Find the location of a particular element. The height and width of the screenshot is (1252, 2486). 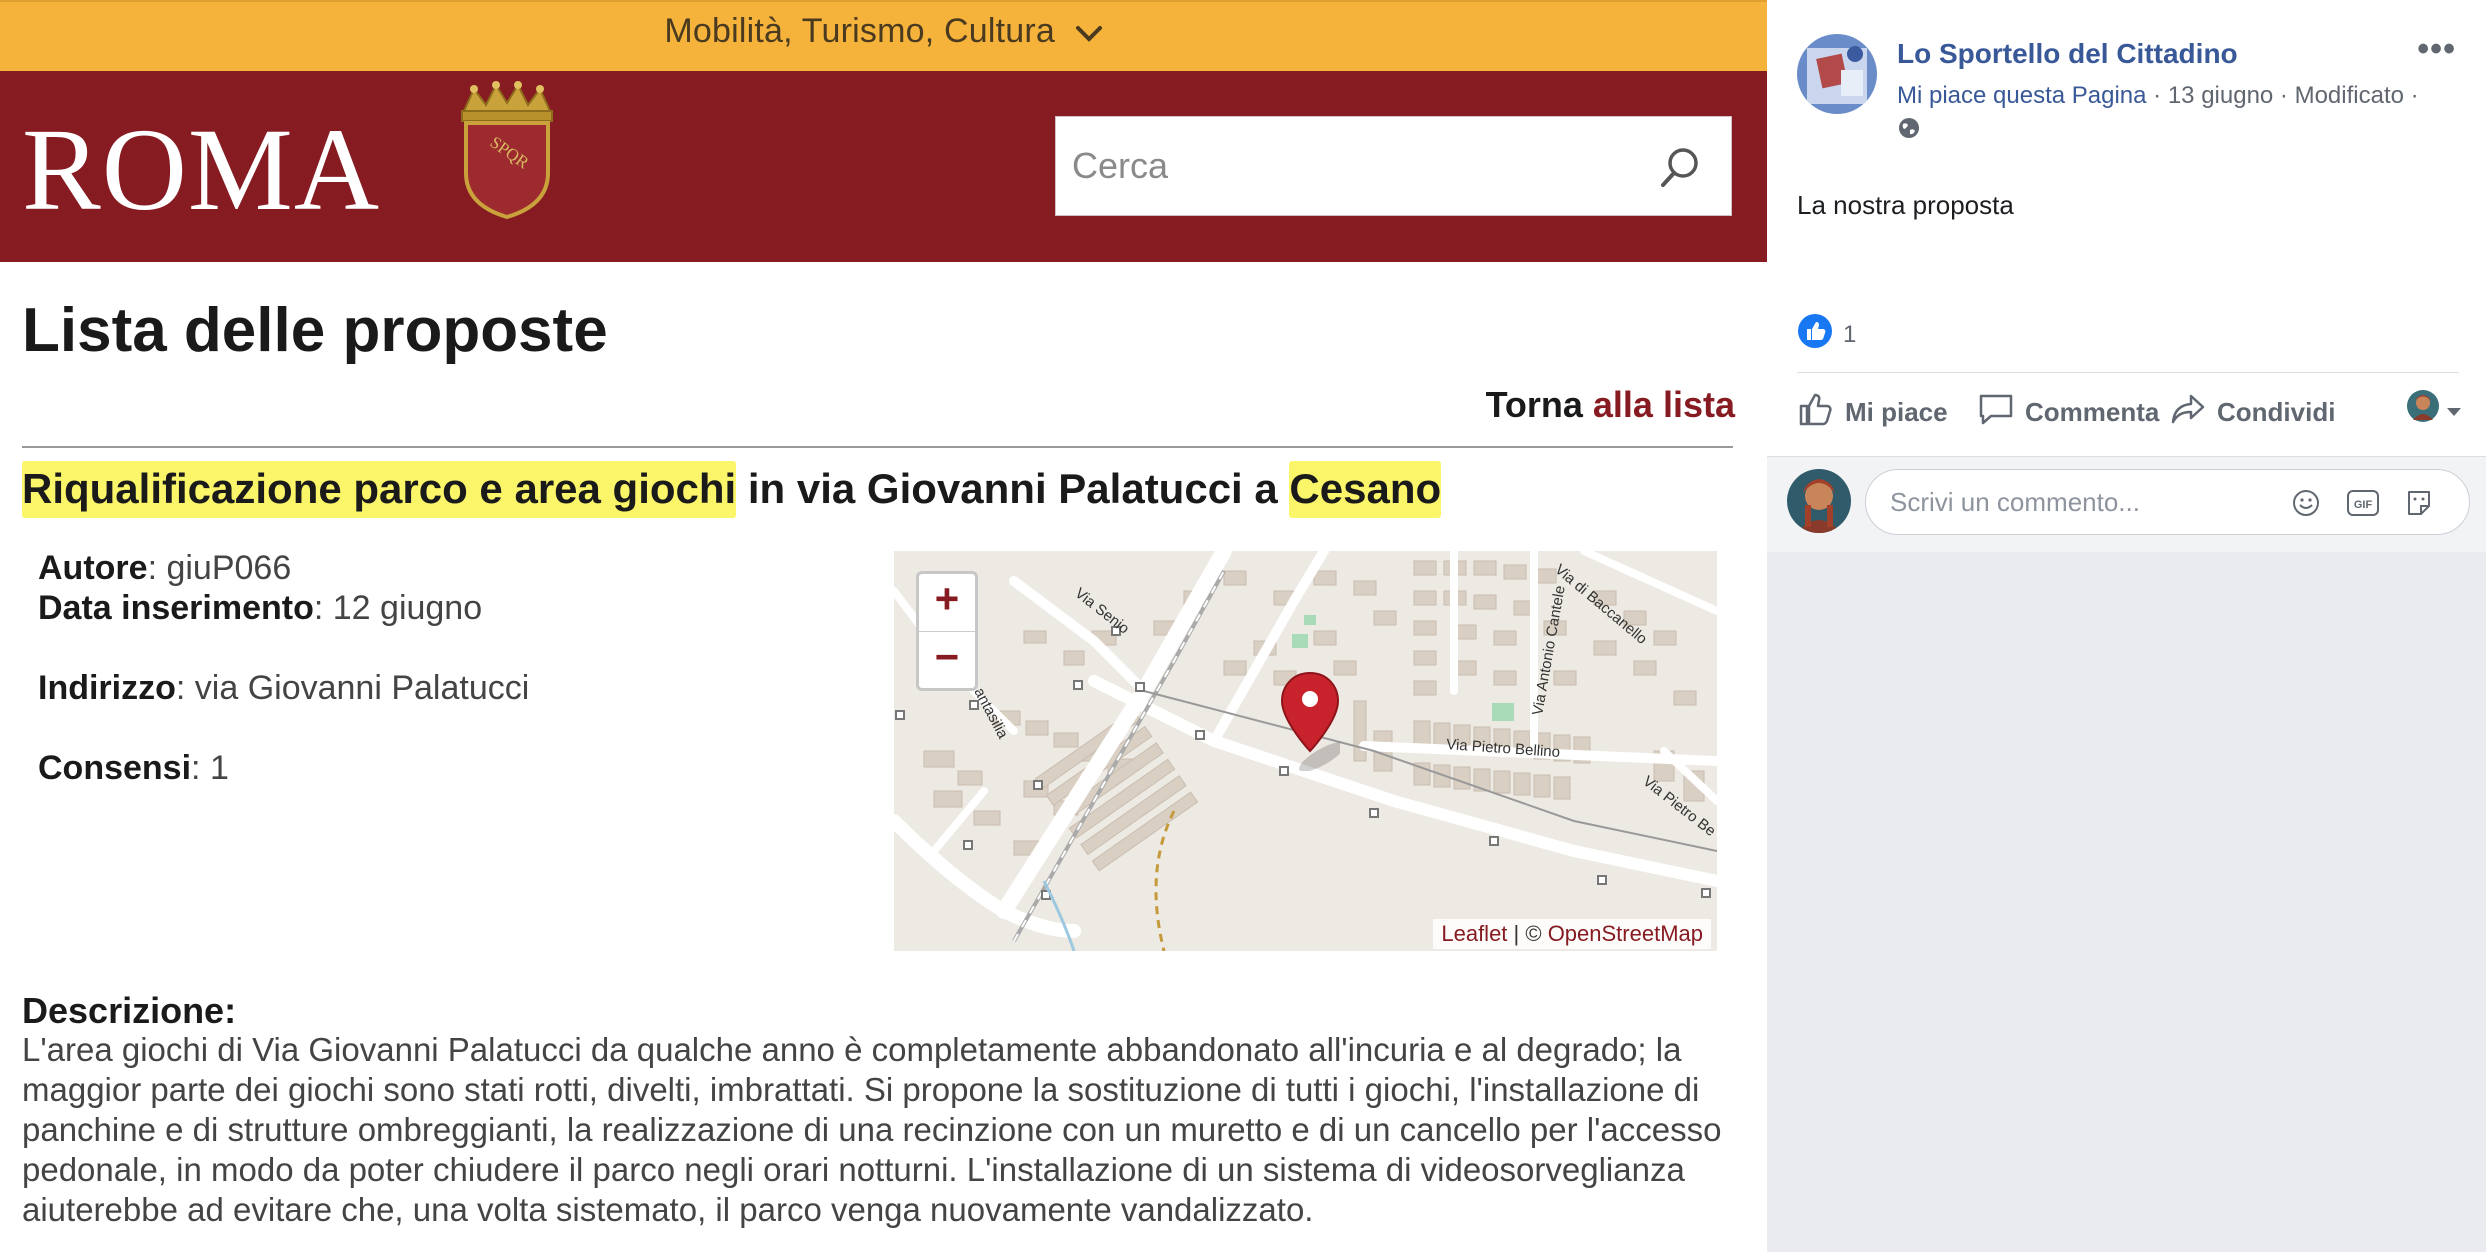

comment-composer: GIF is located at coordinates (2126, 504).